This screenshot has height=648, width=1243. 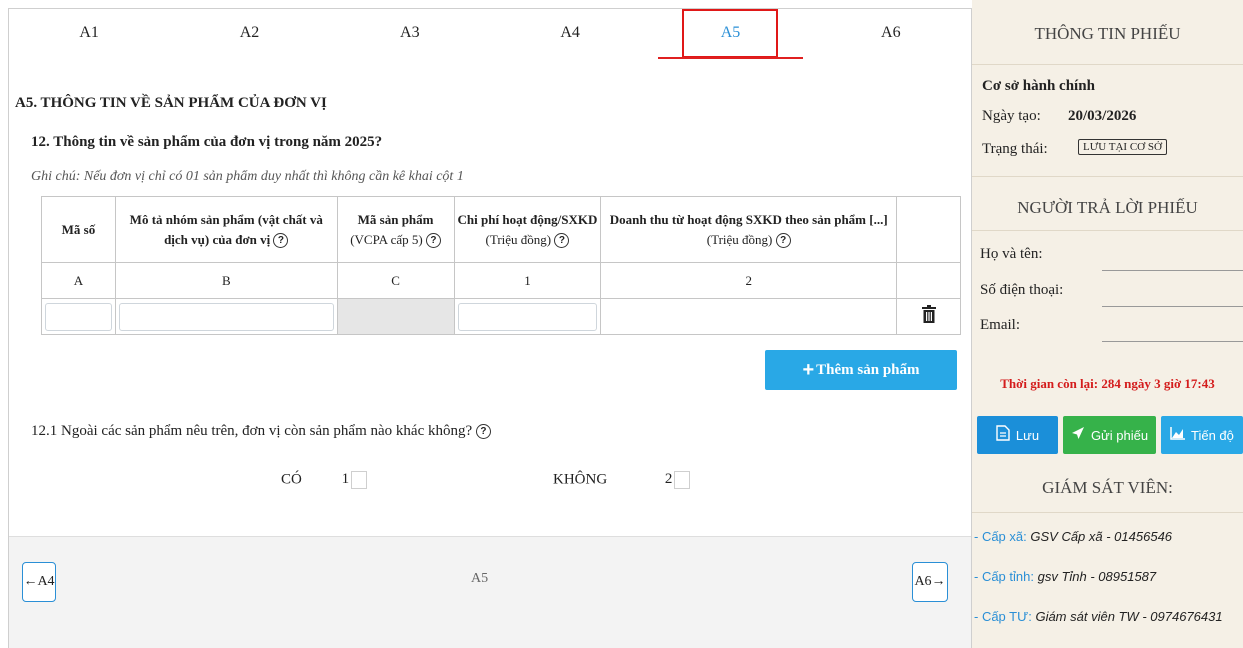 What do you see at coordinates (928, 280) in the screenshot?
I see `code-cell` at bounding box center [928, 280].